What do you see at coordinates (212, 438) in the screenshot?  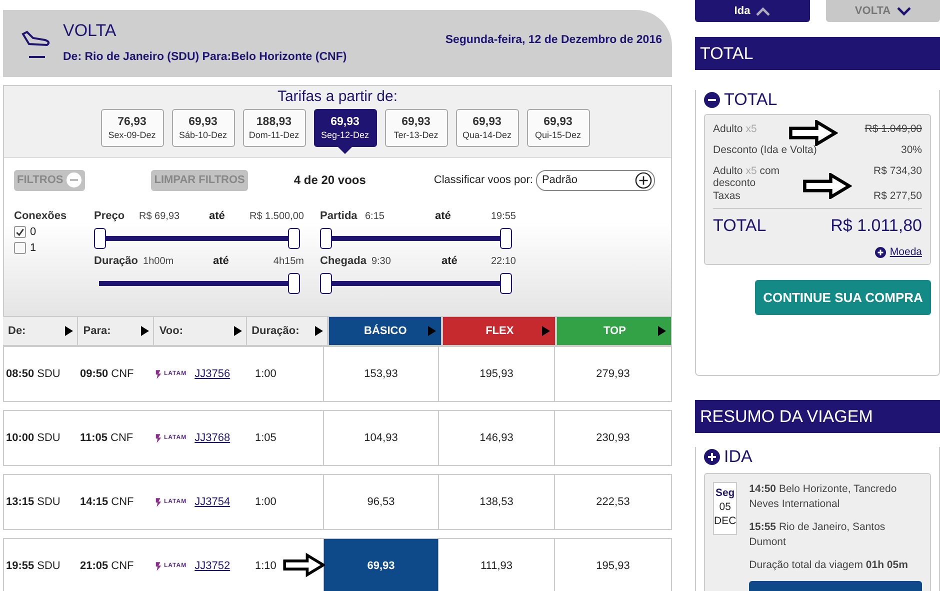 I see `flight-number-link: JJ3768` at bounding box center [212, 438].